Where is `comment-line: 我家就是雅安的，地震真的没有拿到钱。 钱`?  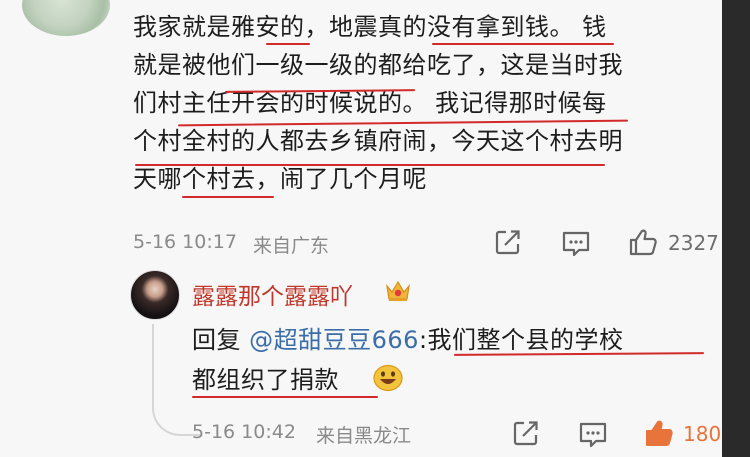
comment-line: 我家就是雅安的，地震真的没有拿到钱。 钱 is located at coordinates (370, 27).